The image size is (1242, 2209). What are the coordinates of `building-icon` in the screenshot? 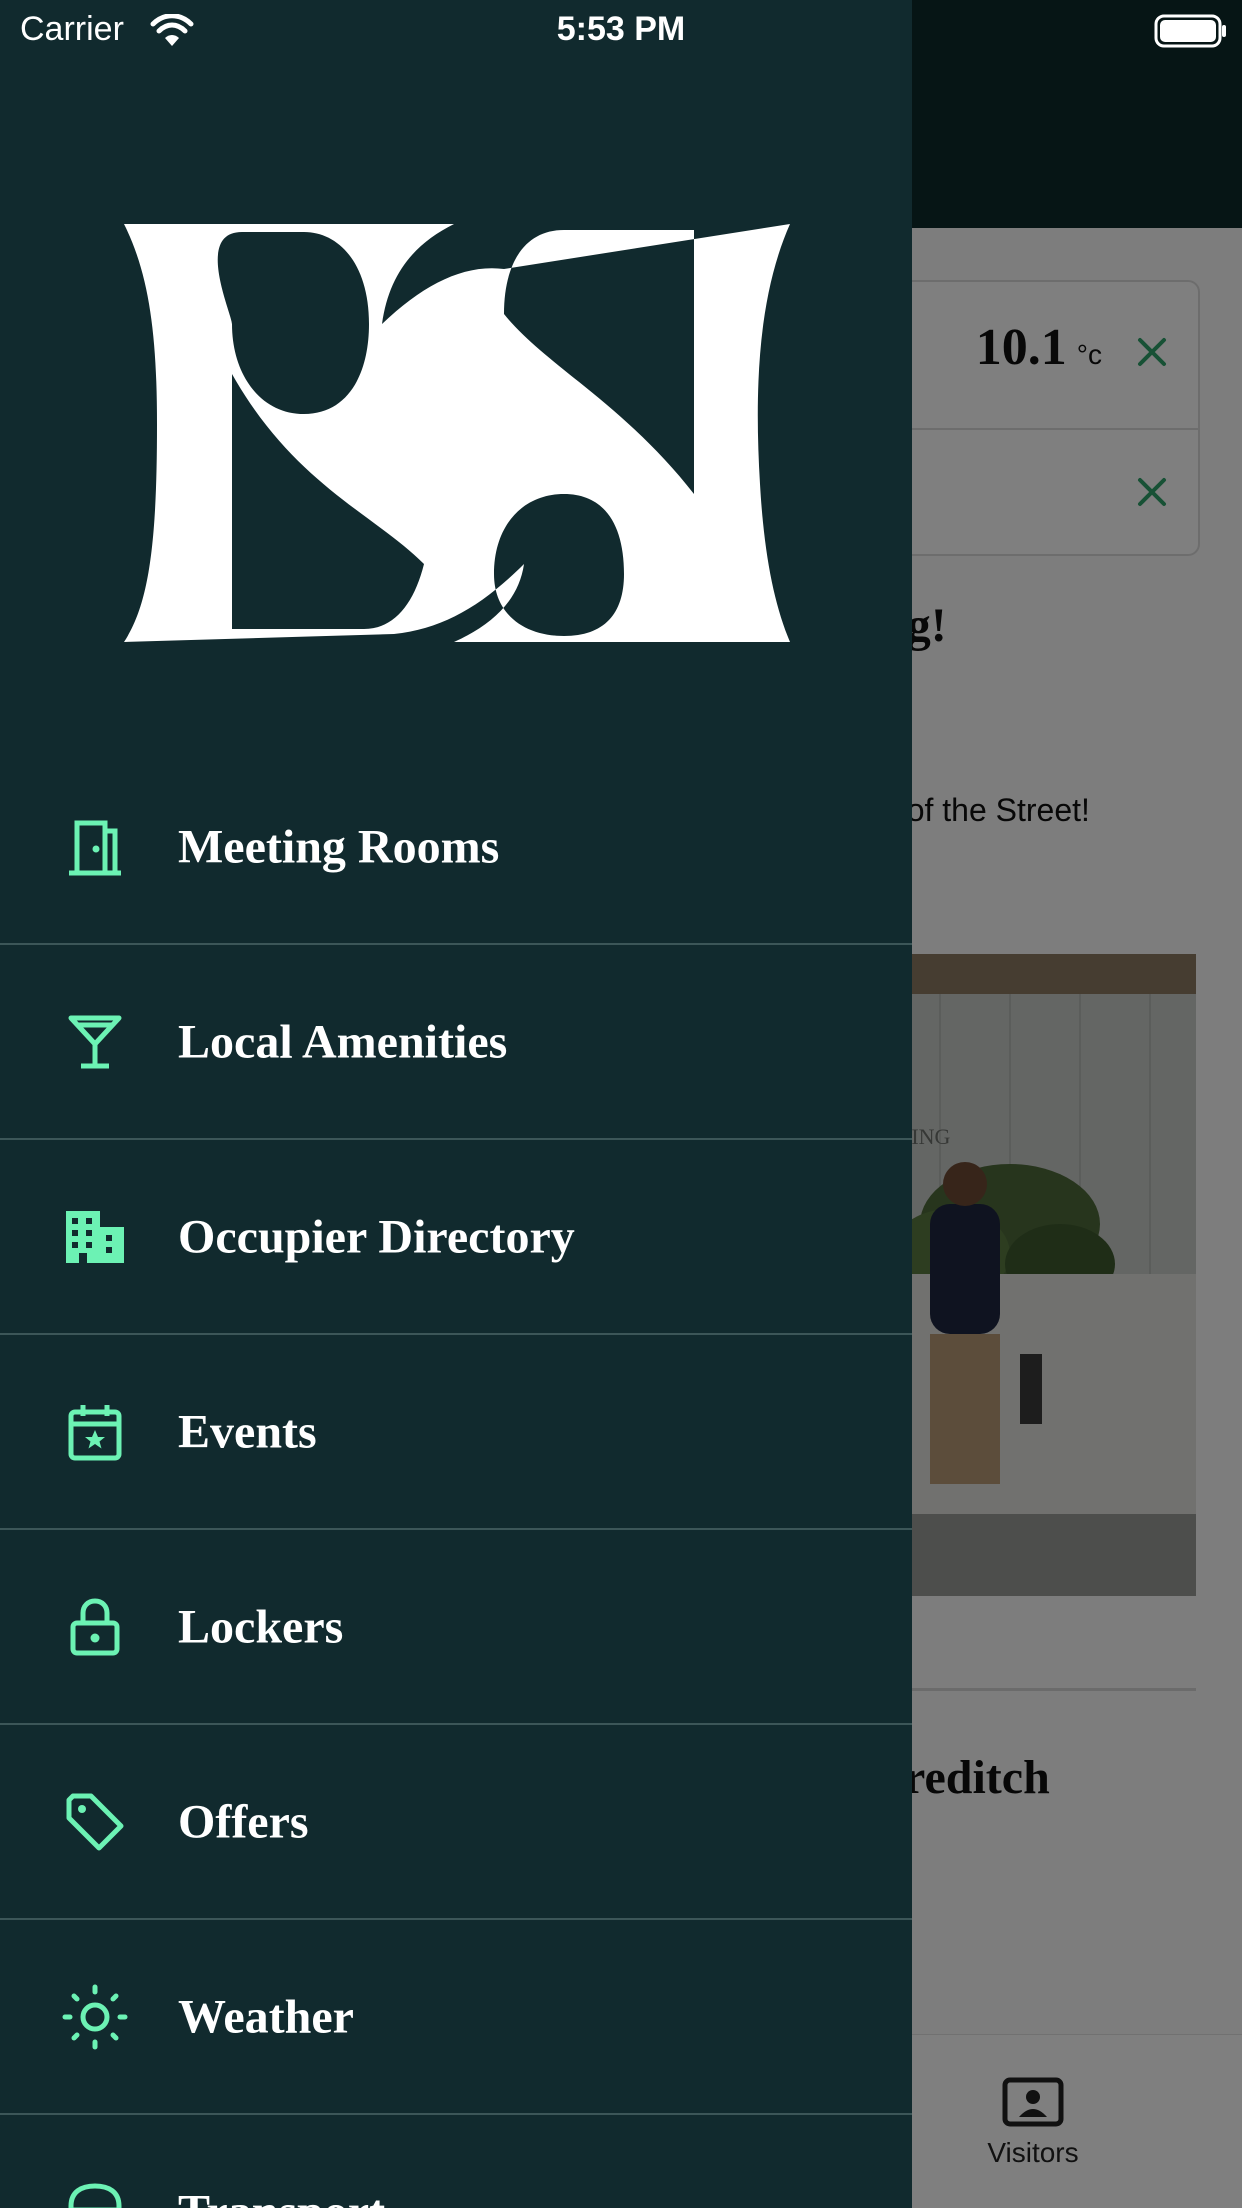 It's located at (95, 1237).